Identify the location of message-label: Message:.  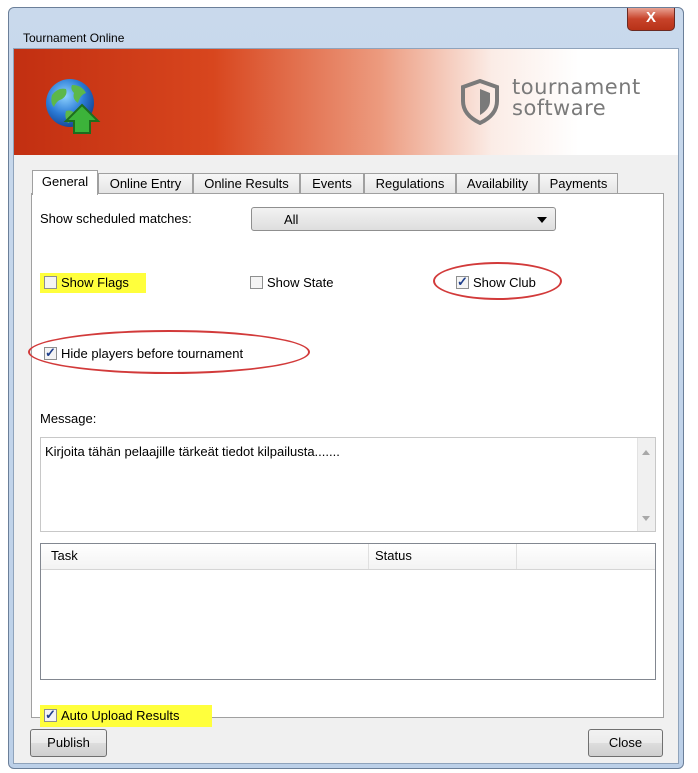
(68, 418).